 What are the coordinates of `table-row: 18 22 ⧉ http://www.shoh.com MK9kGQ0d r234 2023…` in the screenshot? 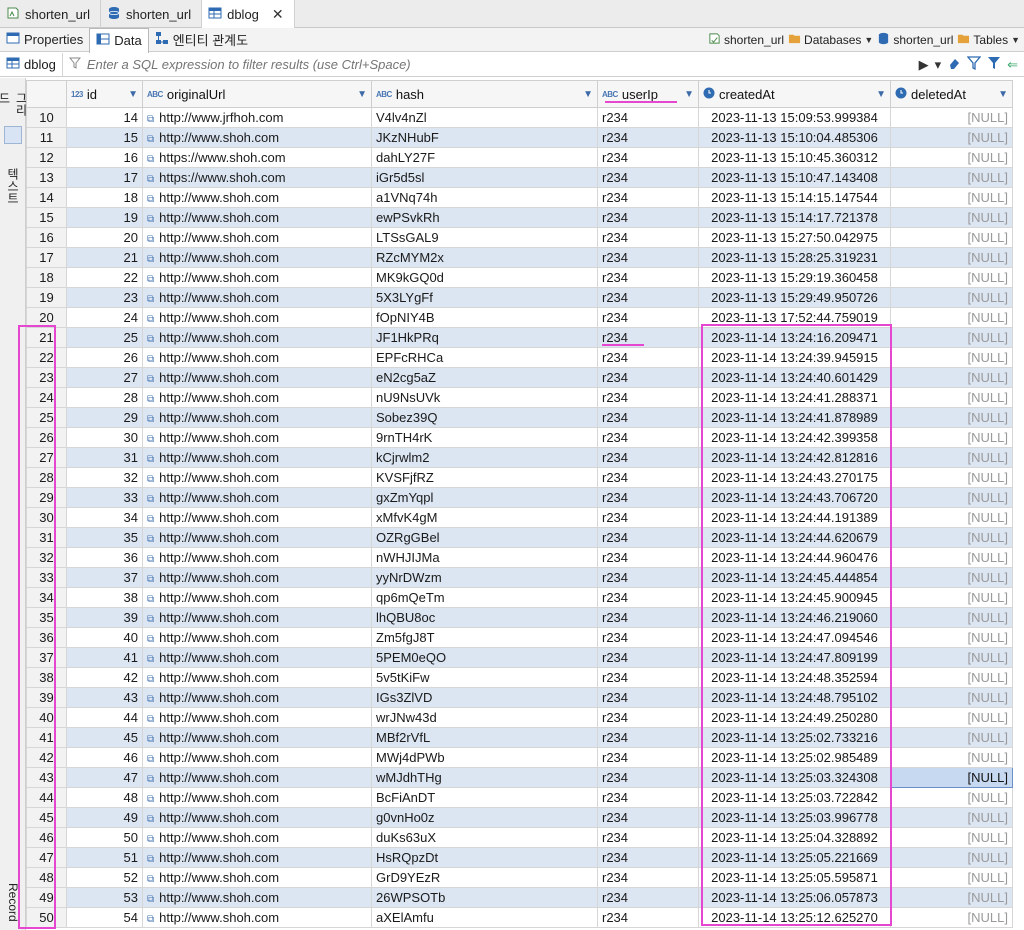 It's located at (519, 277).